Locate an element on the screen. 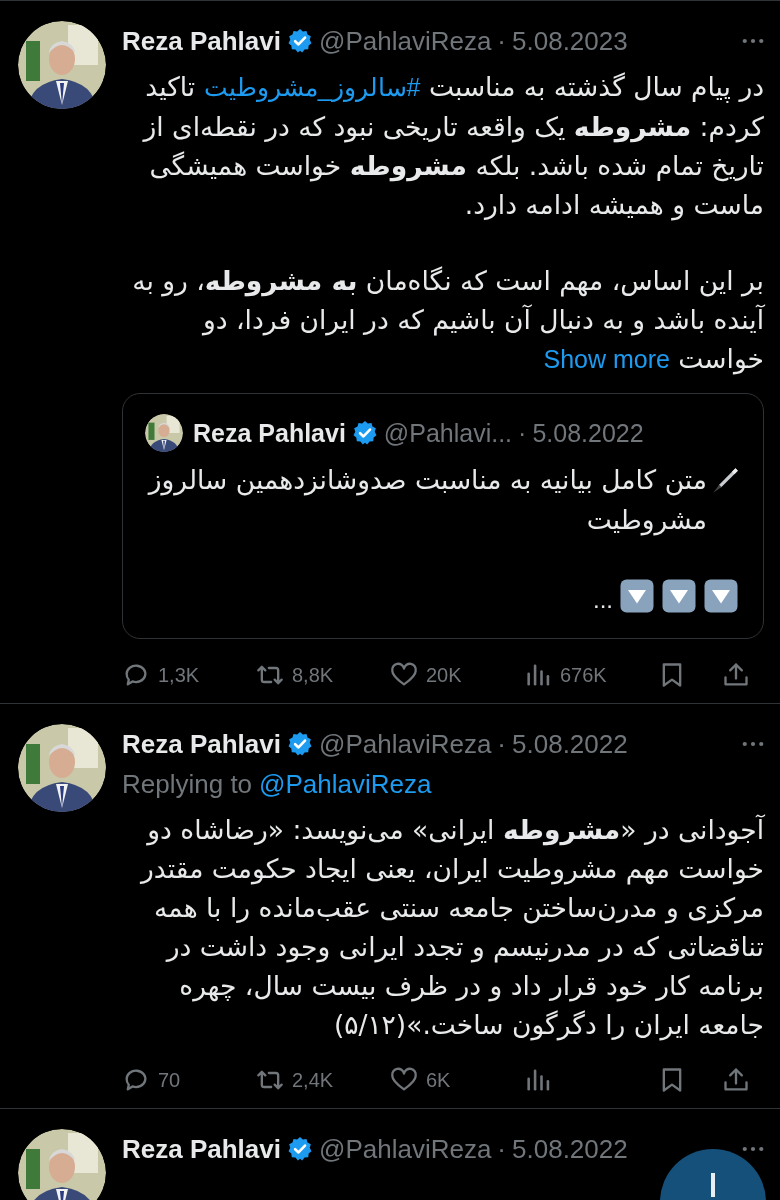 This screenshot has width=780, height=1200. action-count: 2,4K is located at coordinates (313, 1080).